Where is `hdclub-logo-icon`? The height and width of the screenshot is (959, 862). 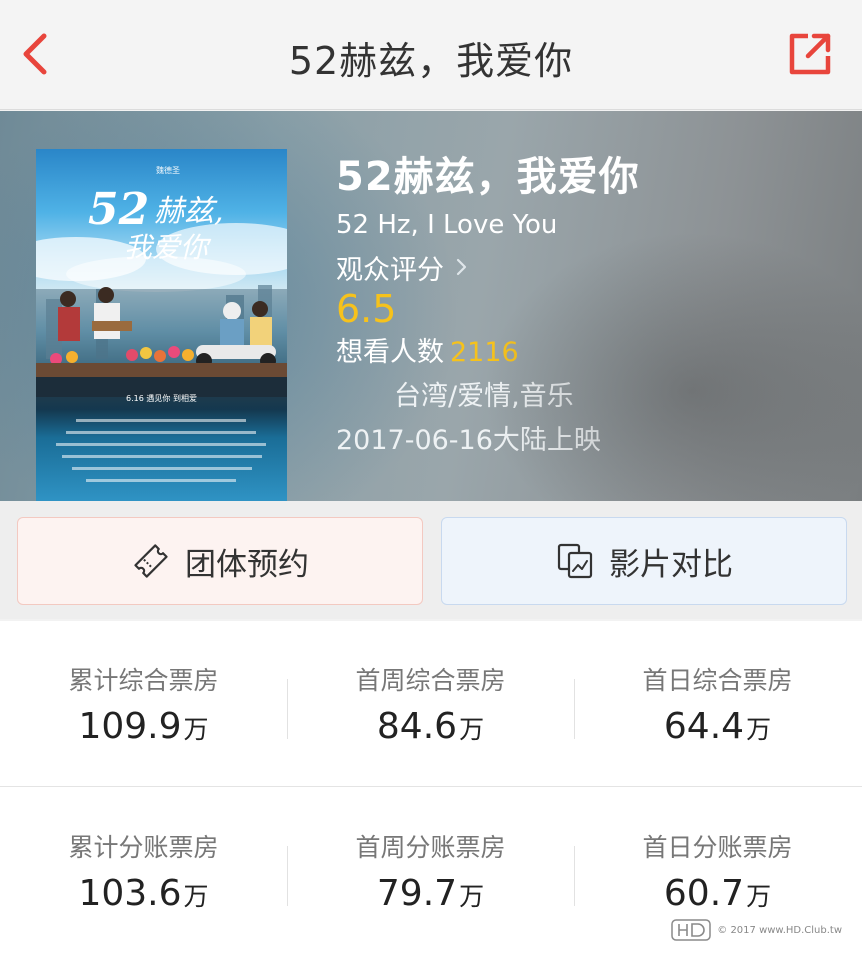 hdclub-logo-icon is located at coordinates (691, 930).